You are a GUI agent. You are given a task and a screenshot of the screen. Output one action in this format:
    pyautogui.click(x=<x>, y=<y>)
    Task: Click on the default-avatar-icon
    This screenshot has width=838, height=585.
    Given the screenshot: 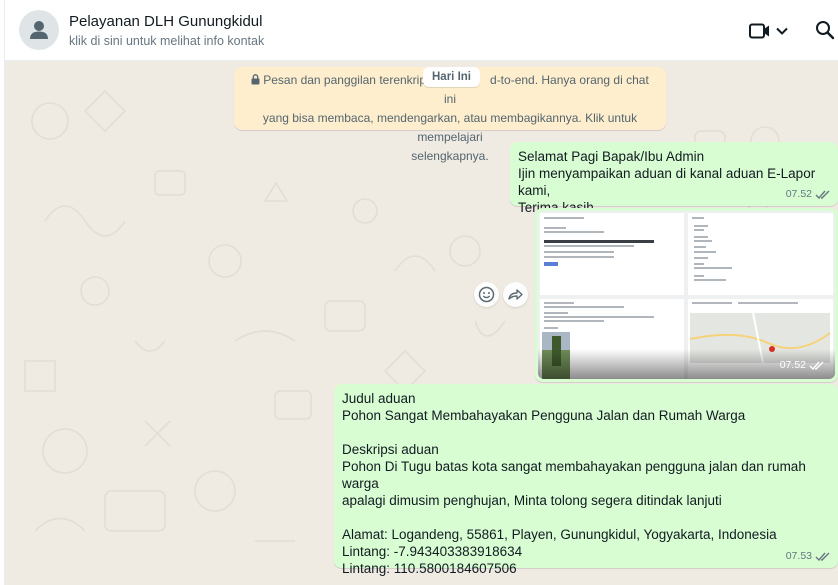 What is the action you would take?
    pyautogui.click(x=39, y=30)
    